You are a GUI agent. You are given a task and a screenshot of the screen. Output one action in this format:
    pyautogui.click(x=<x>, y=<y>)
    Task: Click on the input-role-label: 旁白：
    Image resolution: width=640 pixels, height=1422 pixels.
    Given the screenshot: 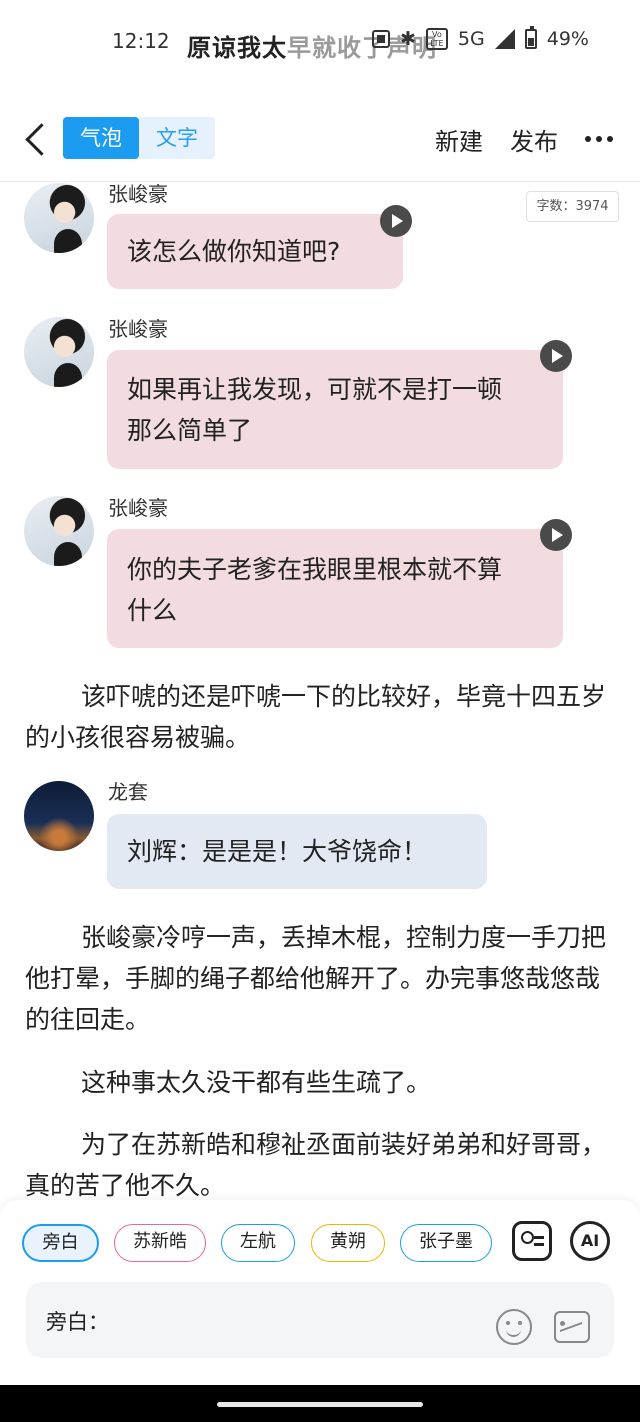 What is the action you would take?
    pyautogui.click(x=77, y=1322)
    